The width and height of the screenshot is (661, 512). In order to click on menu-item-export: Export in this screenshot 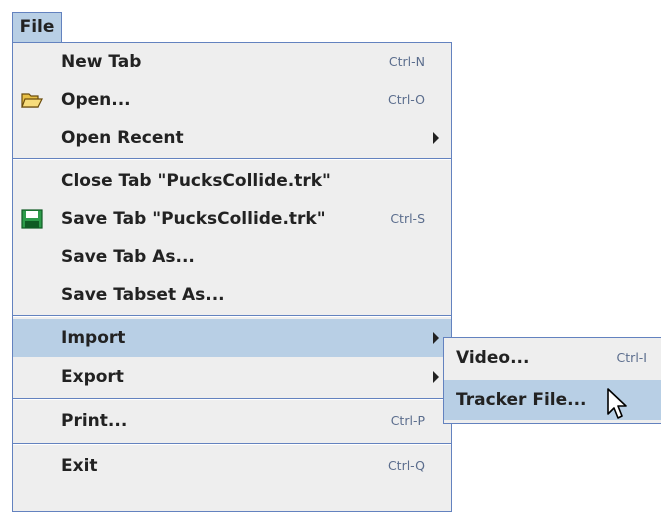, I will do `click(232, 377)`.